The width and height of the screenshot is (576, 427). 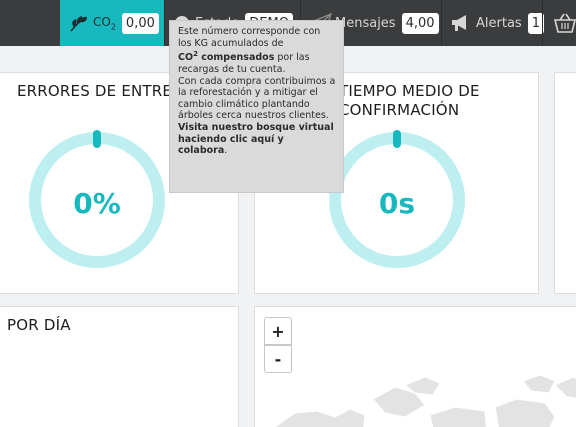 I want to click on megaphone-icon, so click(x=461, y=23).